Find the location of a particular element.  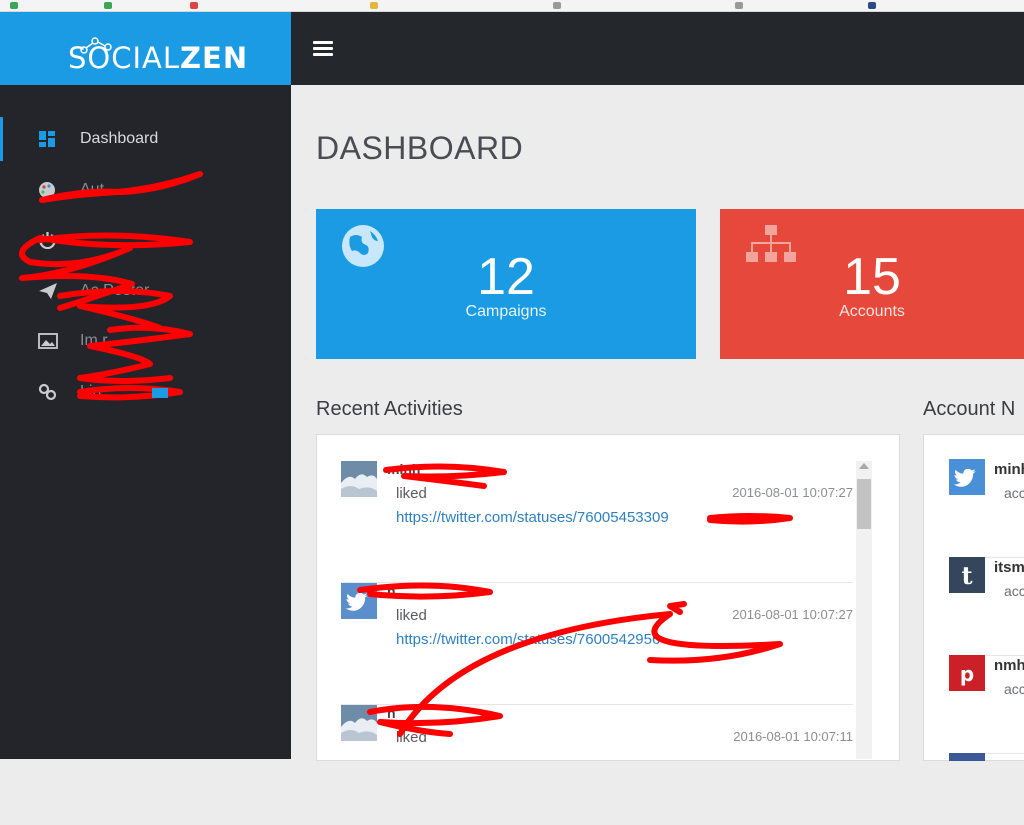

account-item: t itsm acc is located at coordinates (986, 606).